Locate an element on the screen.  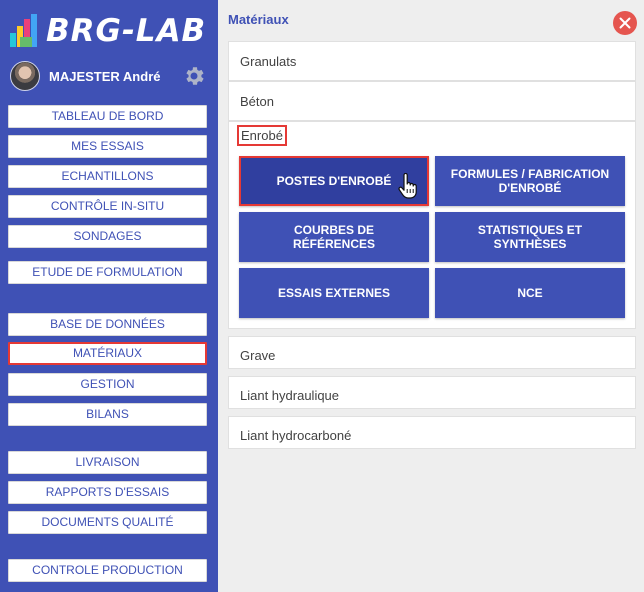
user-name: MAJESTER André is located at coordinates (105, 76).